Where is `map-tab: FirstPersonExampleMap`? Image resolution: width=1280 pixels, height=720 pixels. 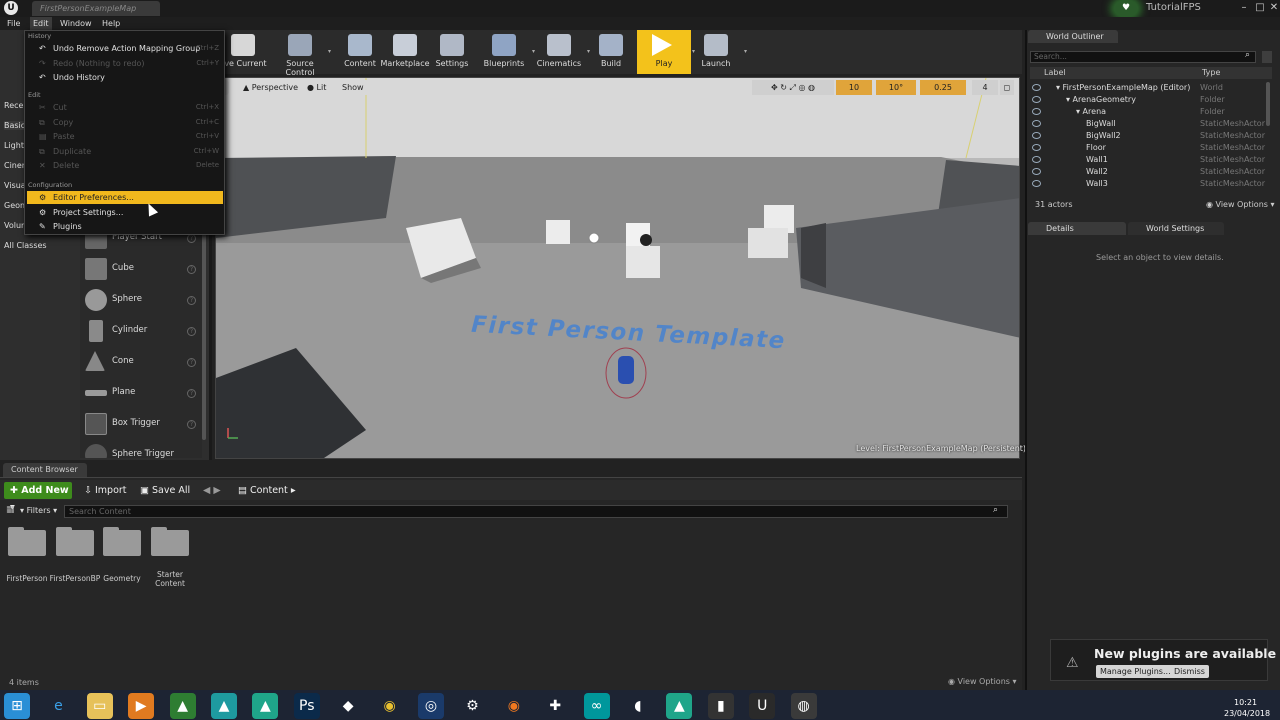 map-tab: FirstPersonExampleMap is located at coordinates (96, 8).